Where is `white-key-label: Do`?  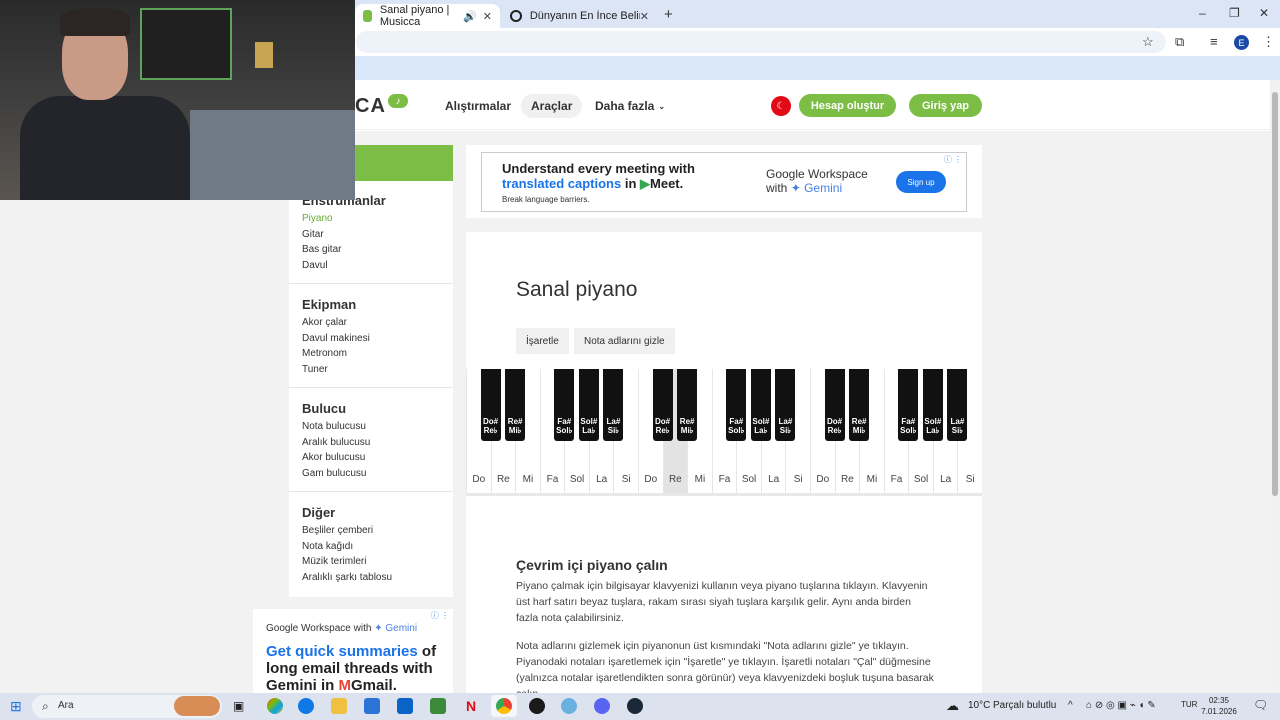
white-key-label: Do is located at coordinates (823, 479).